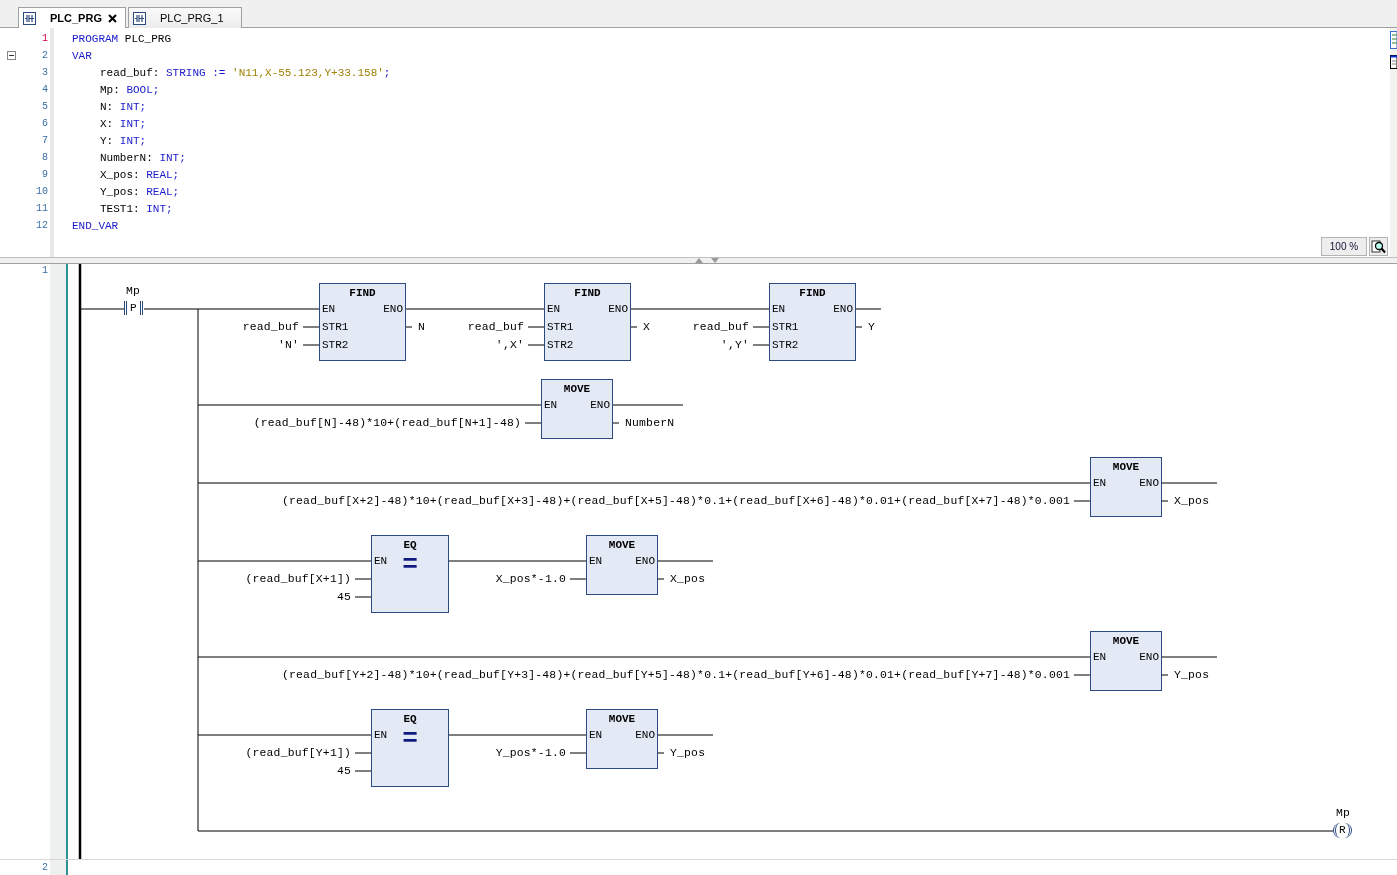 The image size is (1397, 875). Describe the element at coordinates (530, 579) in the screenshot. I see `input-variable: X_pos*-1.0` at that location.